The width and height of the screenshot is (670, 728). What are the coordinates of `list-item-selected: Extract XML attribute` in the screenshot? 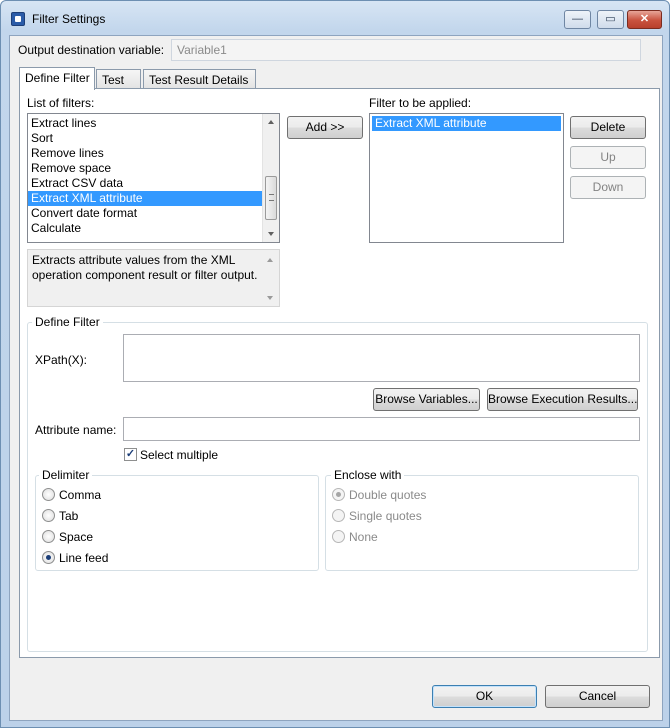 It's located at (145, 198).